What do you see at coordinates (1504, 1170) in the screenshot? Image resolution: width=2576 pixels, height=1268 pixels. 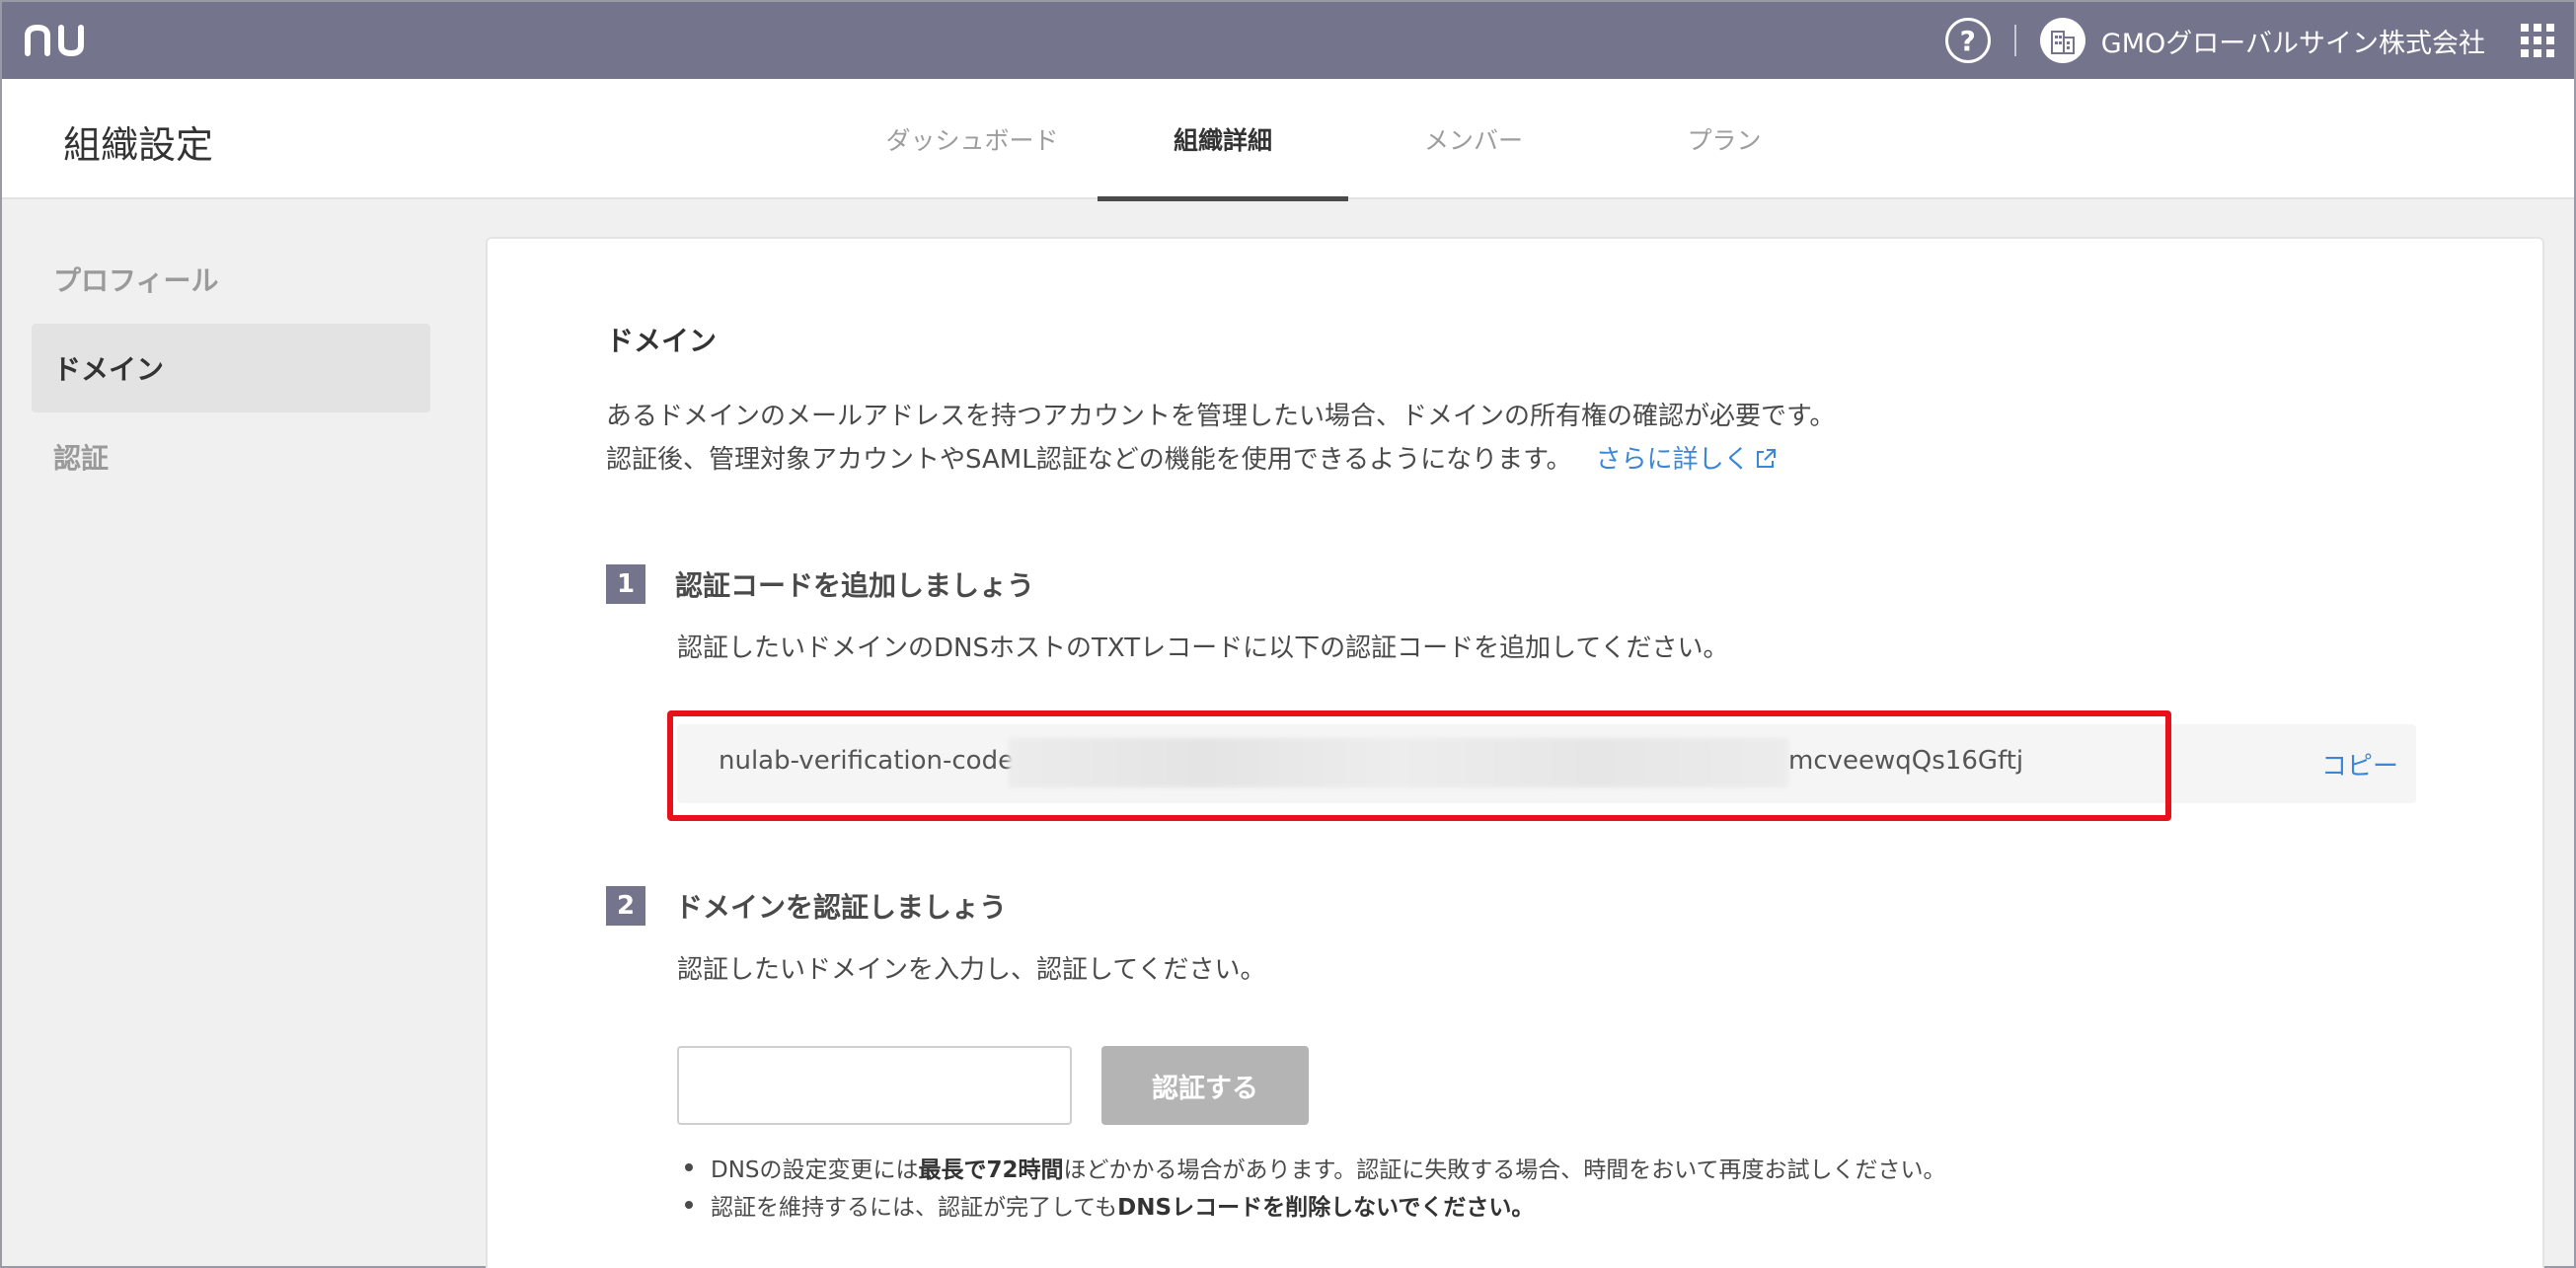 I see `note-1-post: ほどかかる場合があります。認証に失敗する場合、時間をおいて再度お試しください。` at bounding box center [1504, 1170].